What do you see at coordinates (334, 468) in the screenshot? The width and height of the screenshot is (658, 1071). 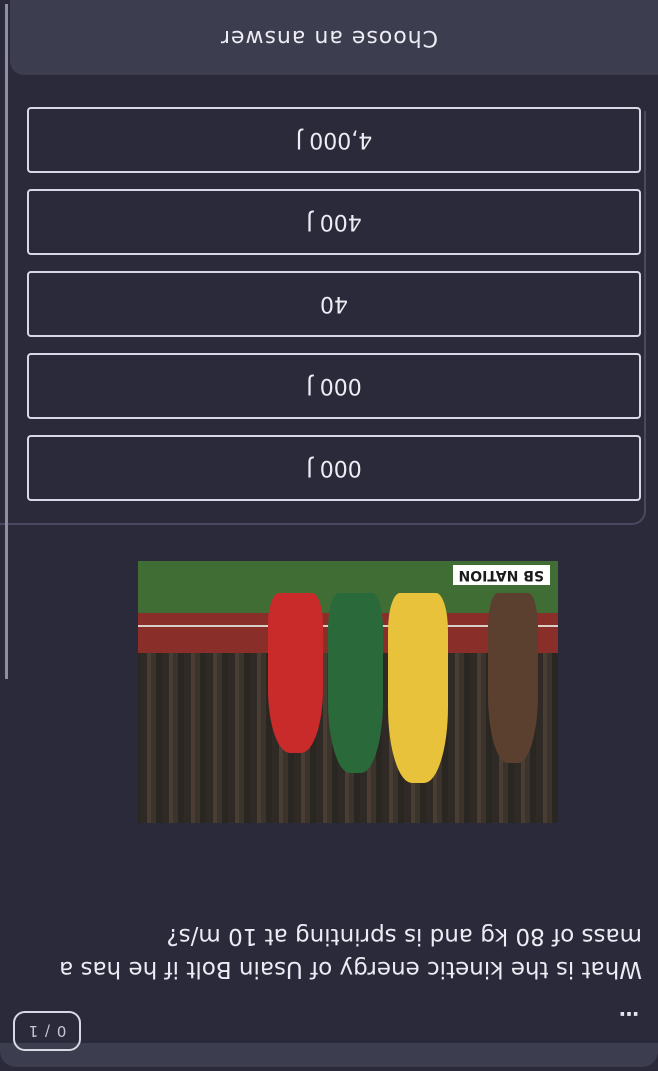 I see `answer-option-1: 000 J` at bounding box center [334, 468].